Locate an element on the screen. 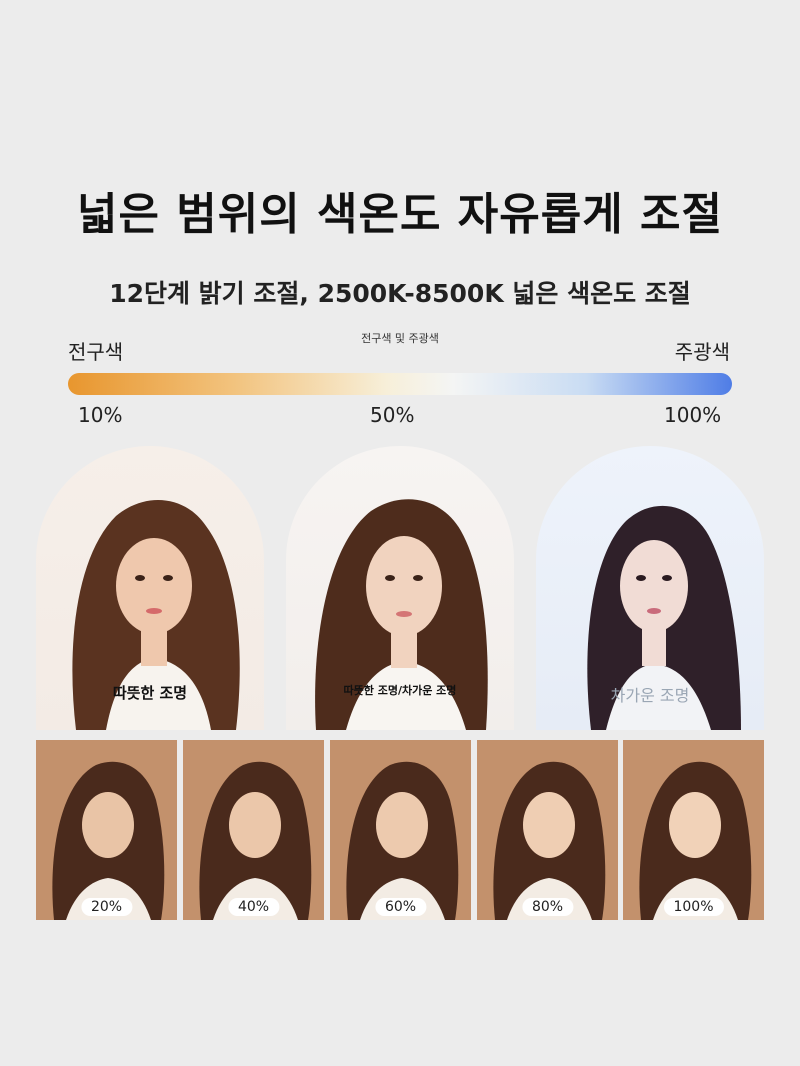 The height and width of the screenshot is (1066, 800). brightness-thumbnail-40: 40% is located at coordinates (253, 830).